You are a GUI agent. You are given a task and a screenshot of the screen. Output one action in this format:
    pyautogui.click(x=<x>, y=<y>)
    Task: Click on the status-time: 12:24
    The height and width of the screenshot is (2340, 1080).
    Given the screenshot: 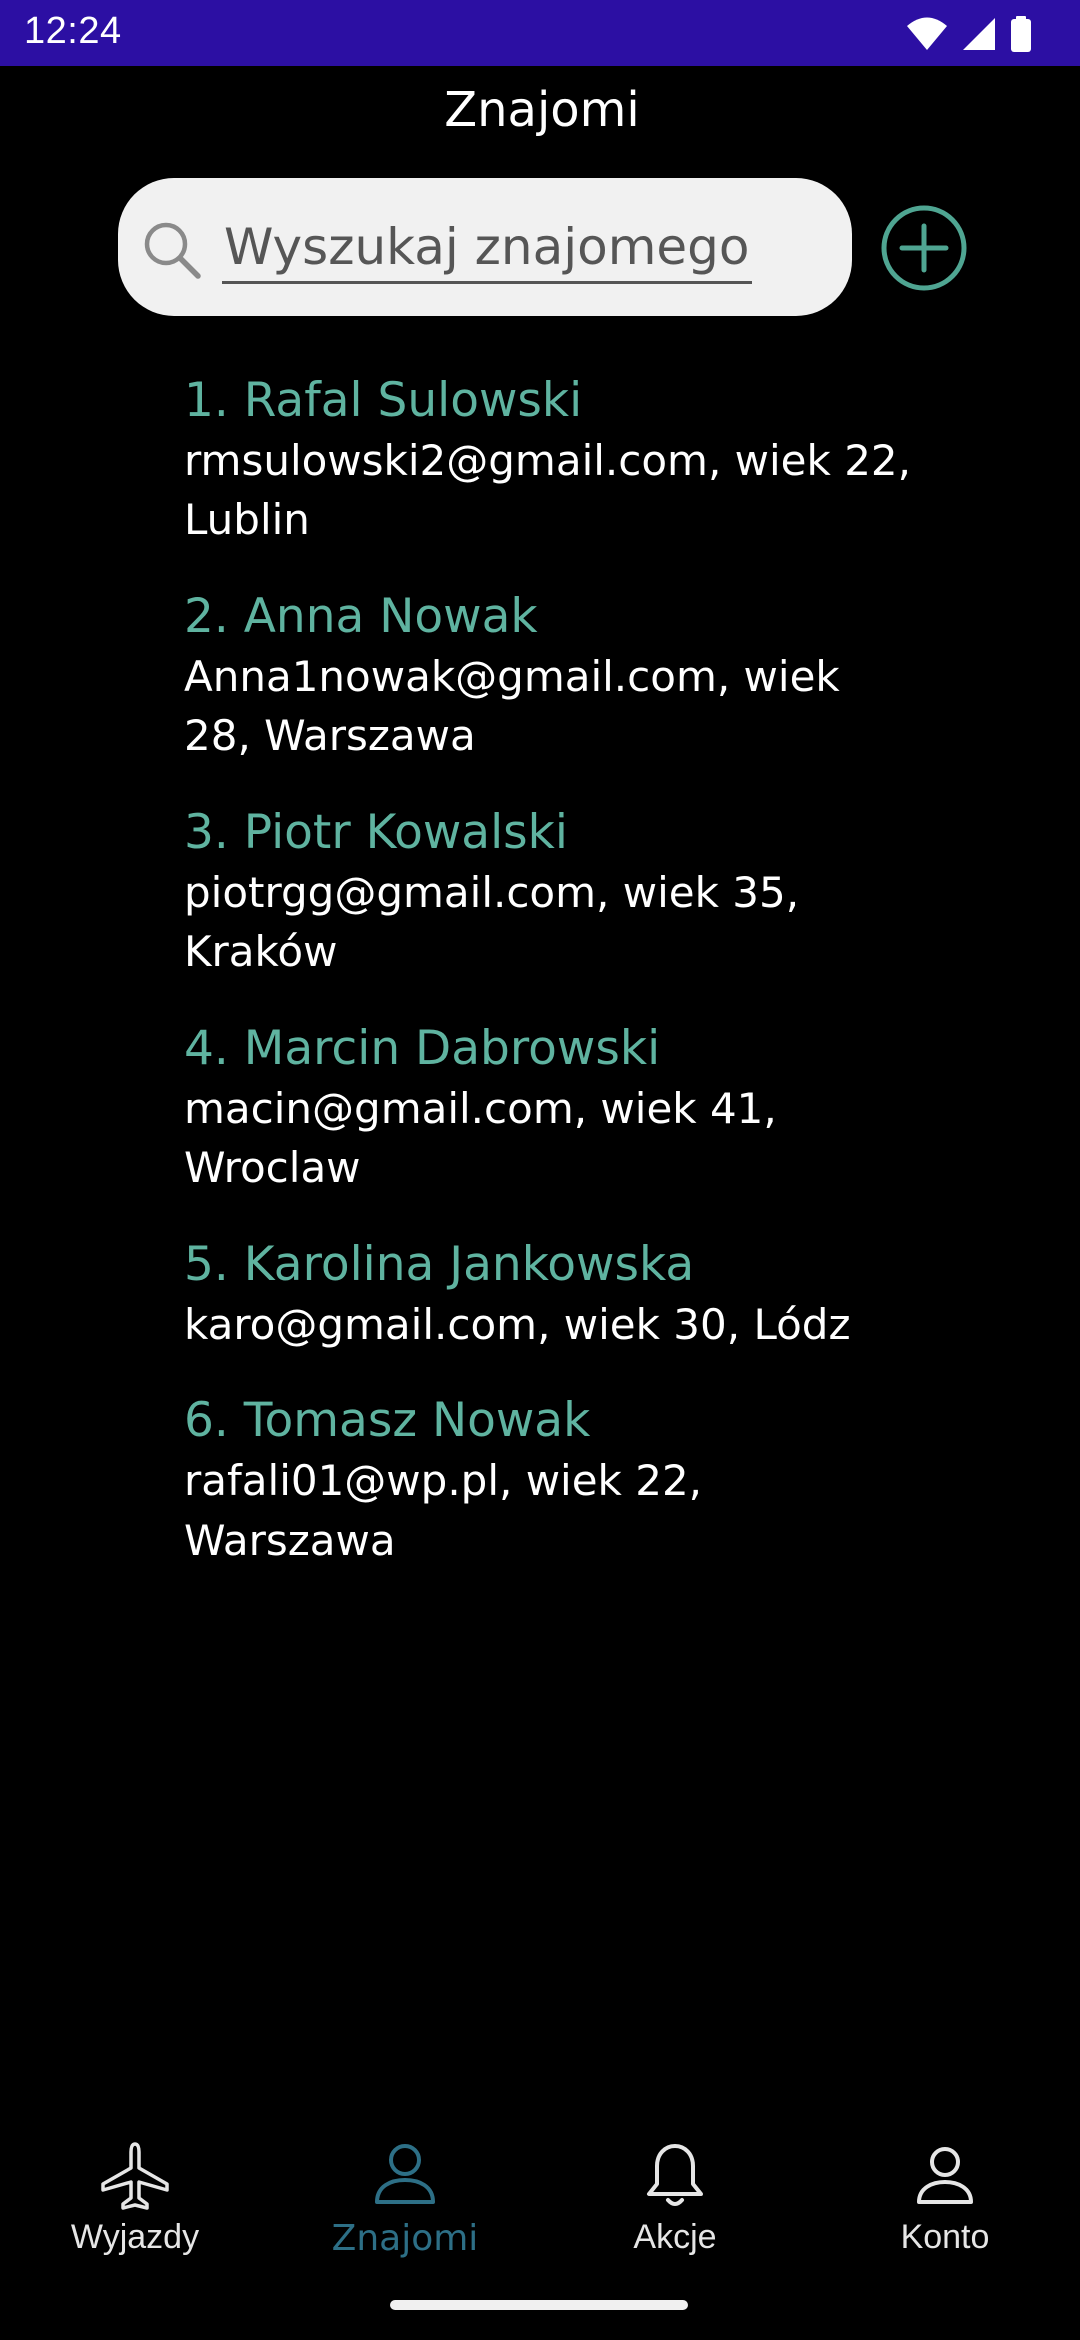 What is the action you would take?
    pyautogui.click(x=73, y=31)
    